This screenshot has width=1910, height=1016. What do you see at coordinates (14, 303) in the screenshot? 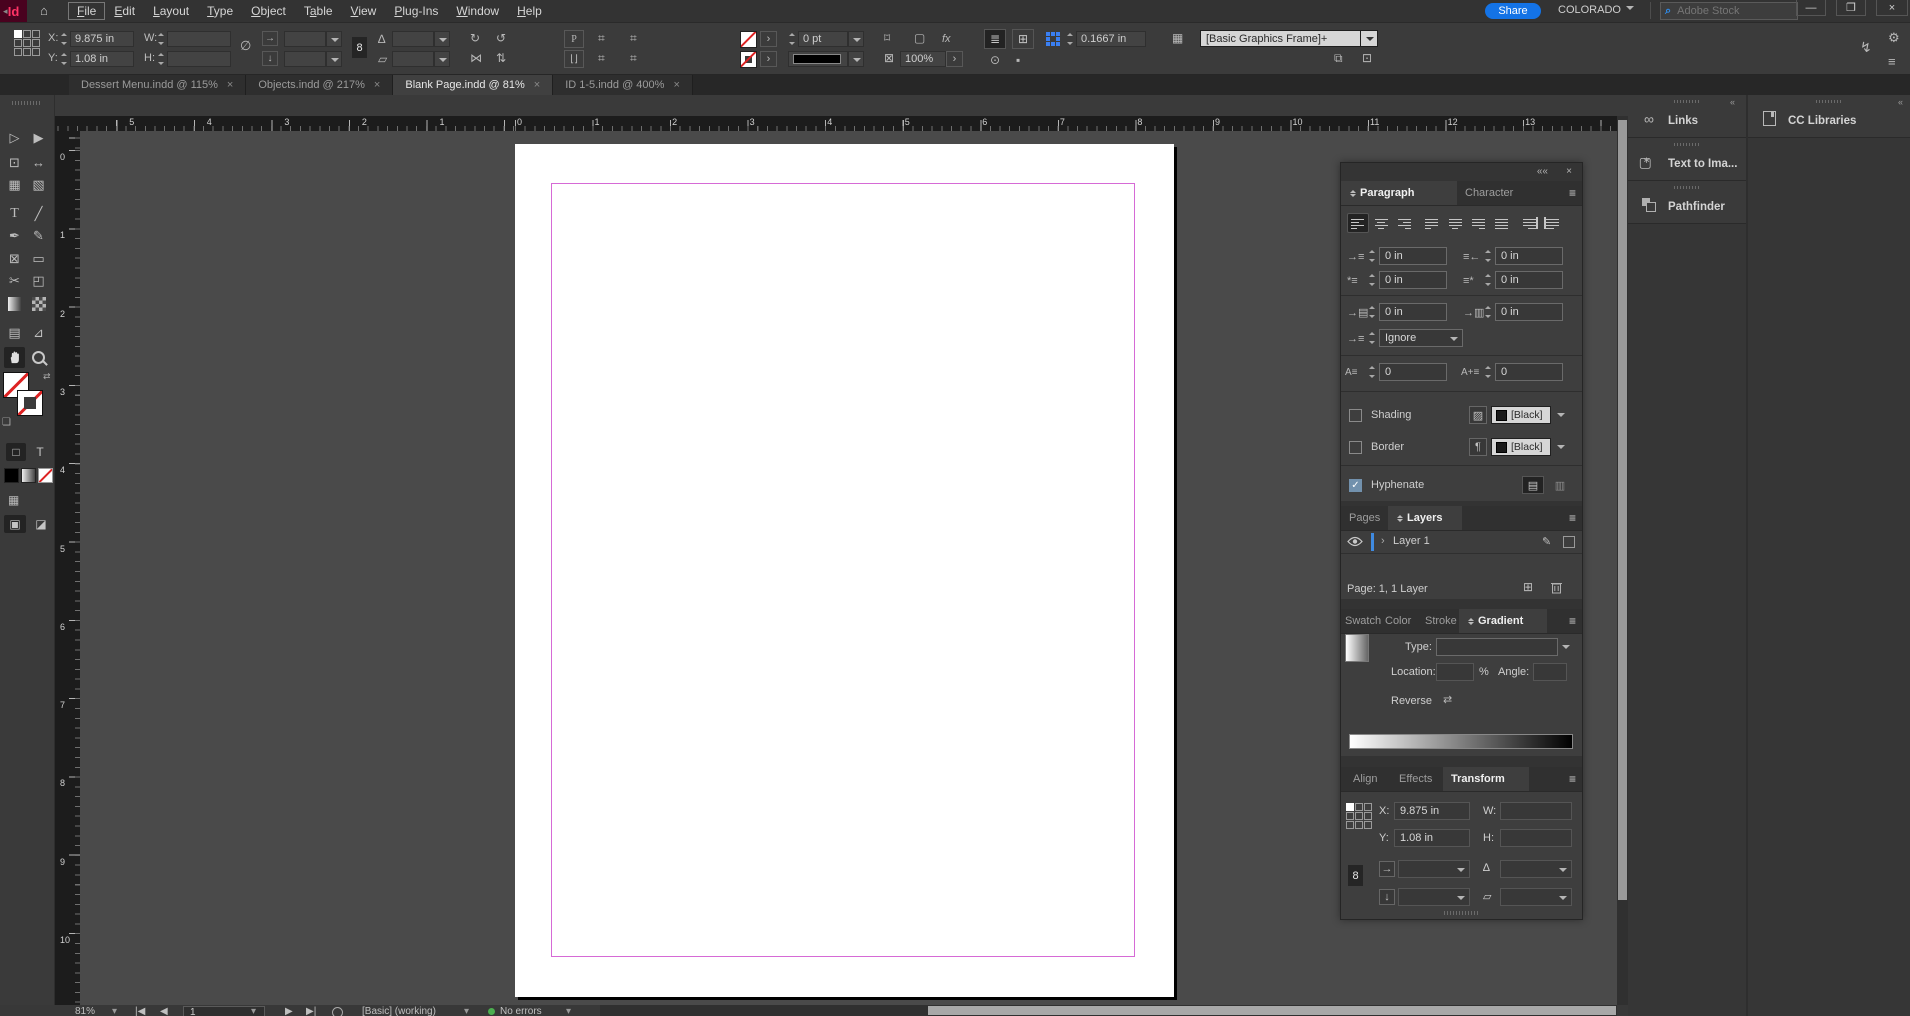
I see `gradient-swatch-tool` at bounding box center [14, 303].